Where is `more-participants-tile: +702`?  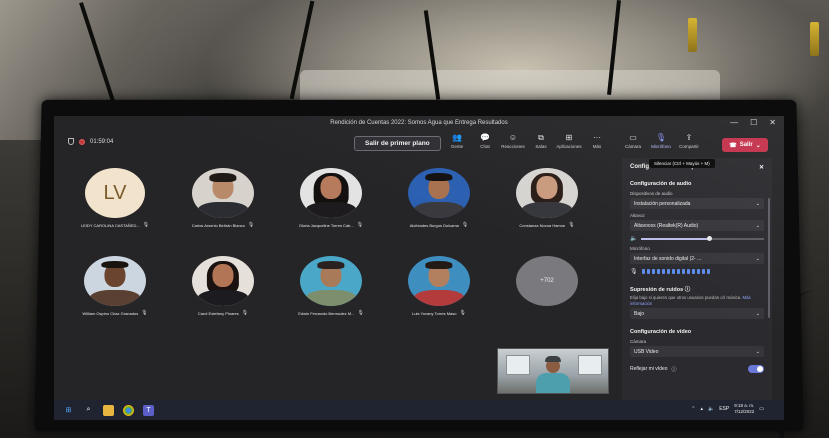 more-participants-tile: +702 is located at coordinates (547, 281).